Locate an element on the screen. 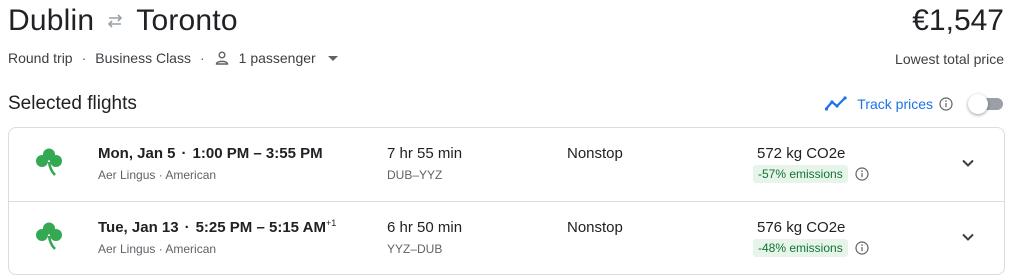 The width and height of the screenshot is (1024, 280). route-codes: YYZ–DUB is located at coordinates (415, 249).